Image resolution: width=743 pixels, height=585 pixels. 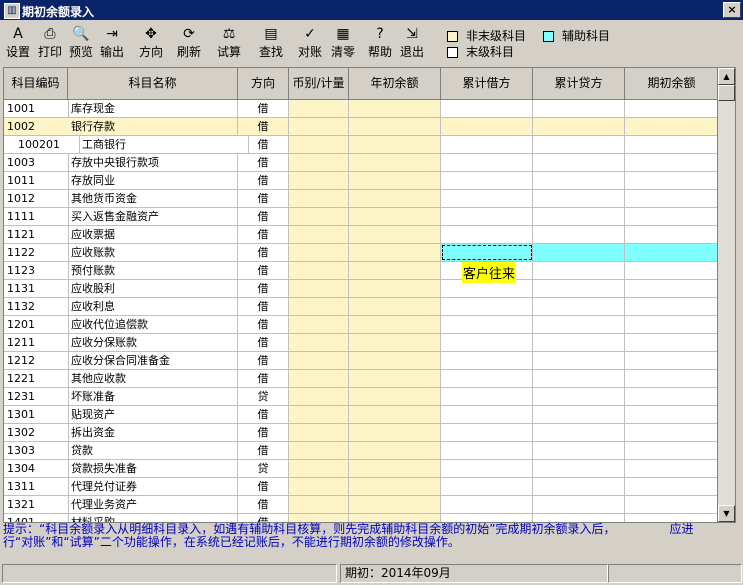 I want to click on scroll-thumb, so click(x=726, y=93).